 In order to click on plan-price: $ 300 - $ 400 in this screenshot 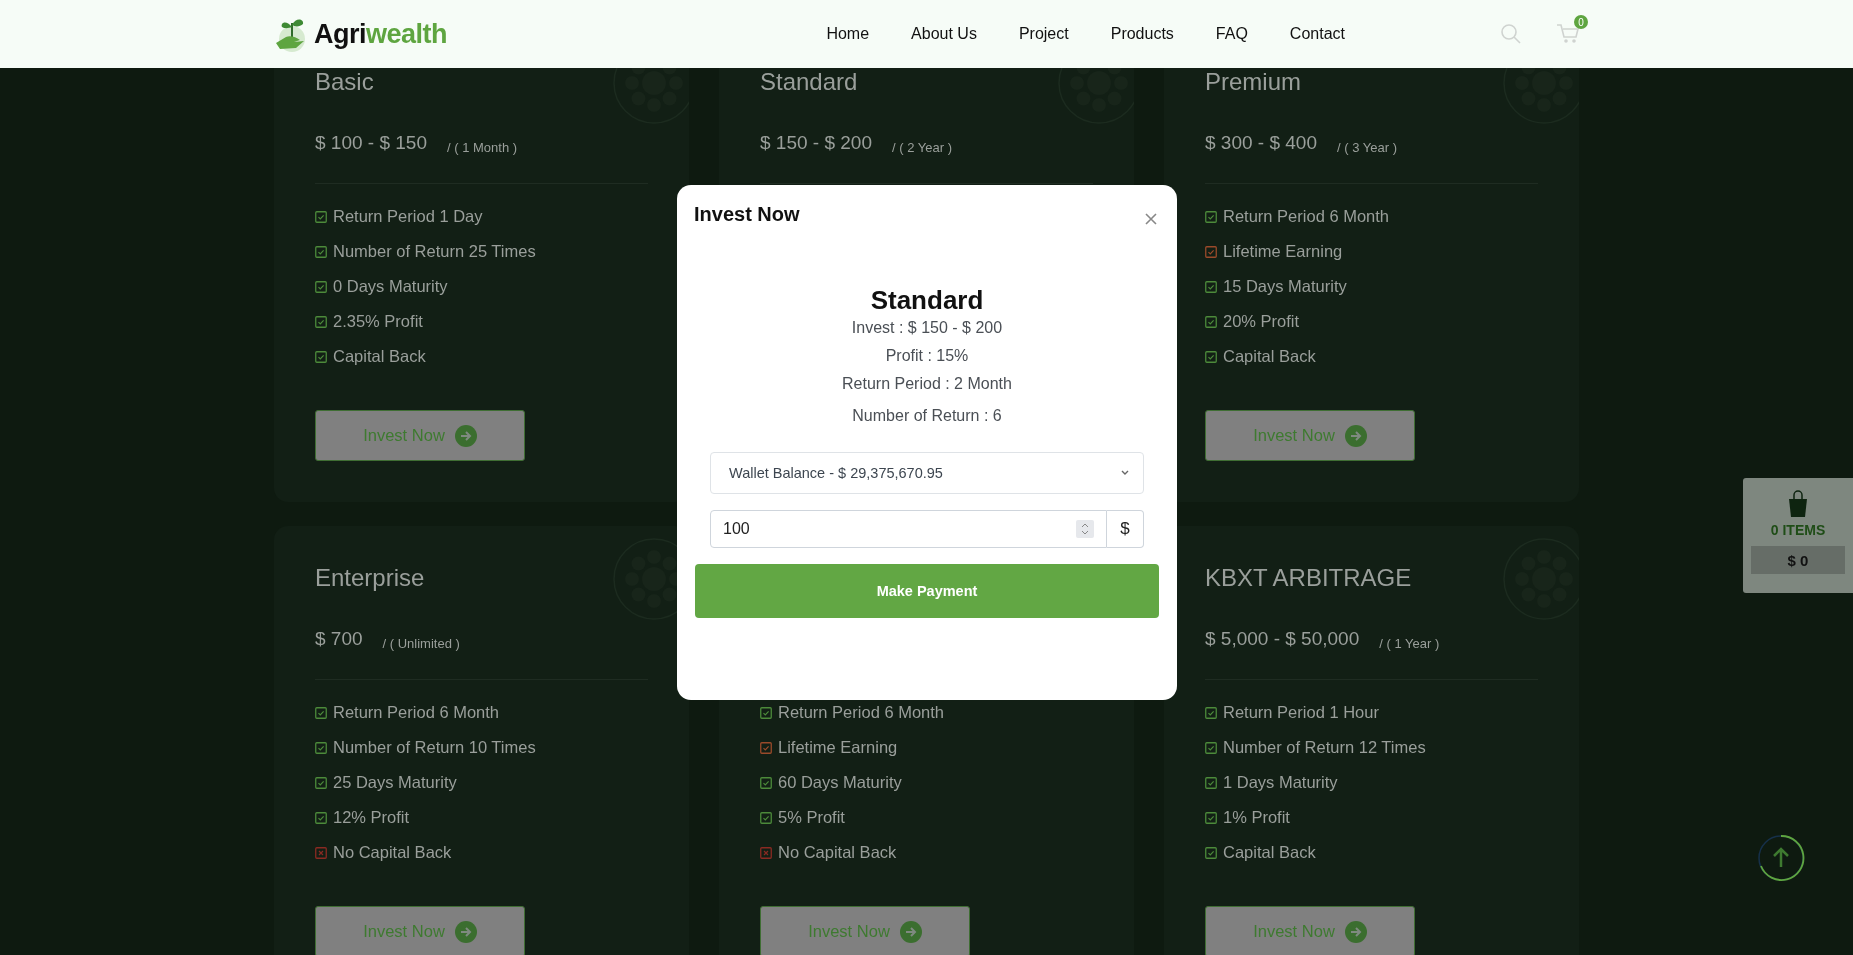, I will do `click(1261, 143)`.